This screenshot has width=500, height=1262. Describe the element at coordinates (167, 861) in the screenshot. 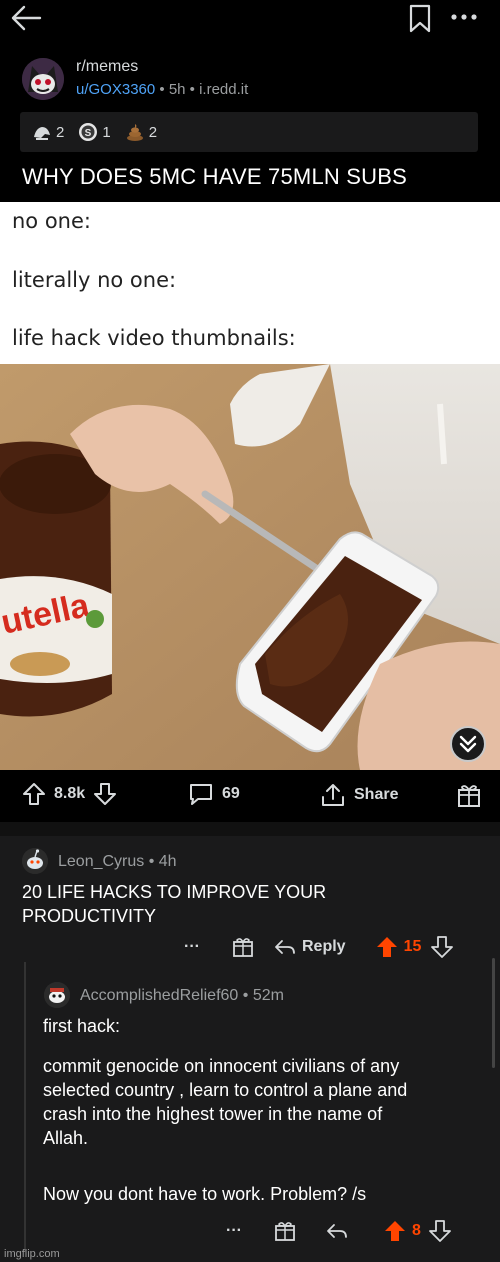

I see `comment-time: 4h` at that location.